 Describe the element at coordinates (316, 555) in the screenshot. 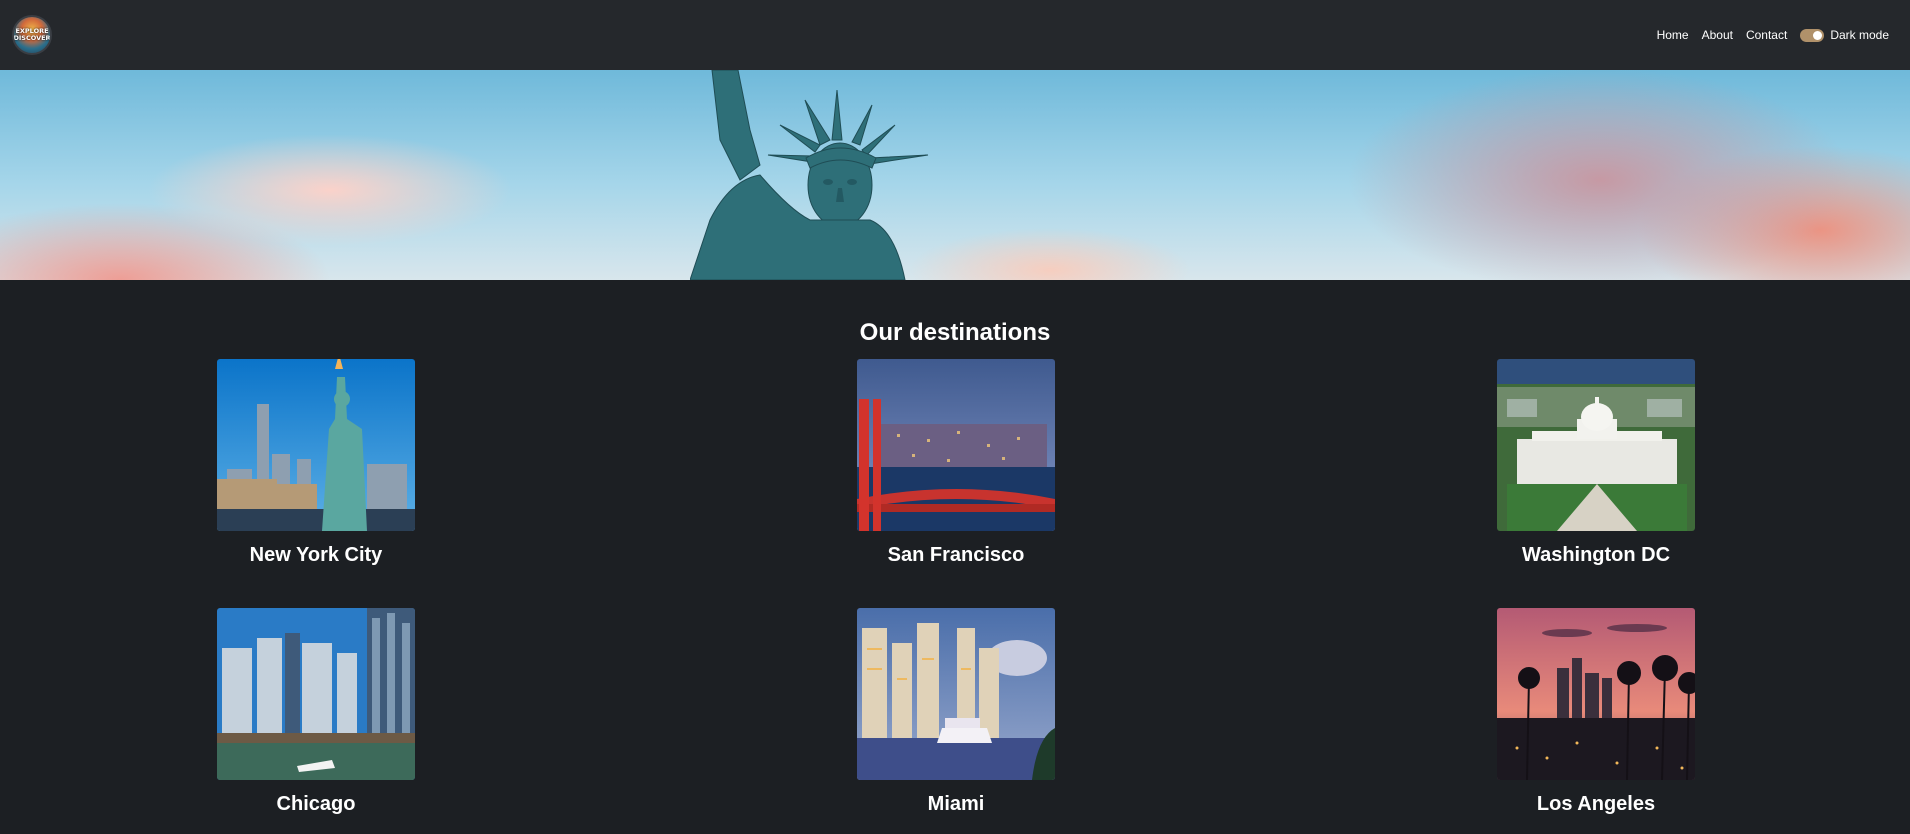

I see `destination-name: New York City` at that location.